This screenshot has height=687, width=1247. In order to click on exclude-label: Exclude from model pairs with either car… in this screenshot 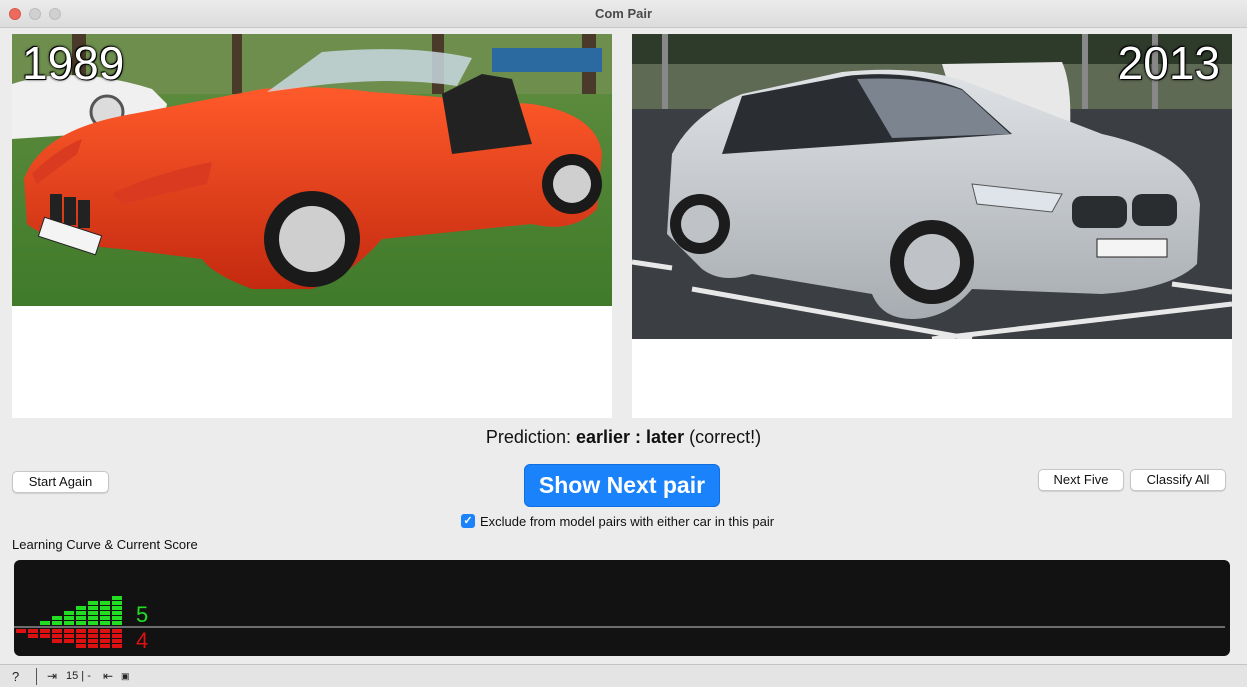, I will do `click(627, 521)`.